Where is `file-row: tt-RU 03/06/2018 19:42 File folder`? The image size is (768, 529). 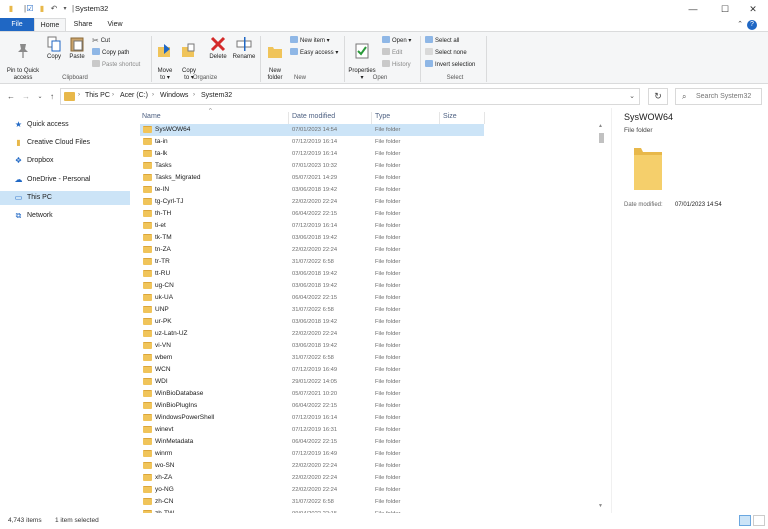 file-row: tt-RU 03/06/2018 19:42 File folder is located at coordinates (373, 274).